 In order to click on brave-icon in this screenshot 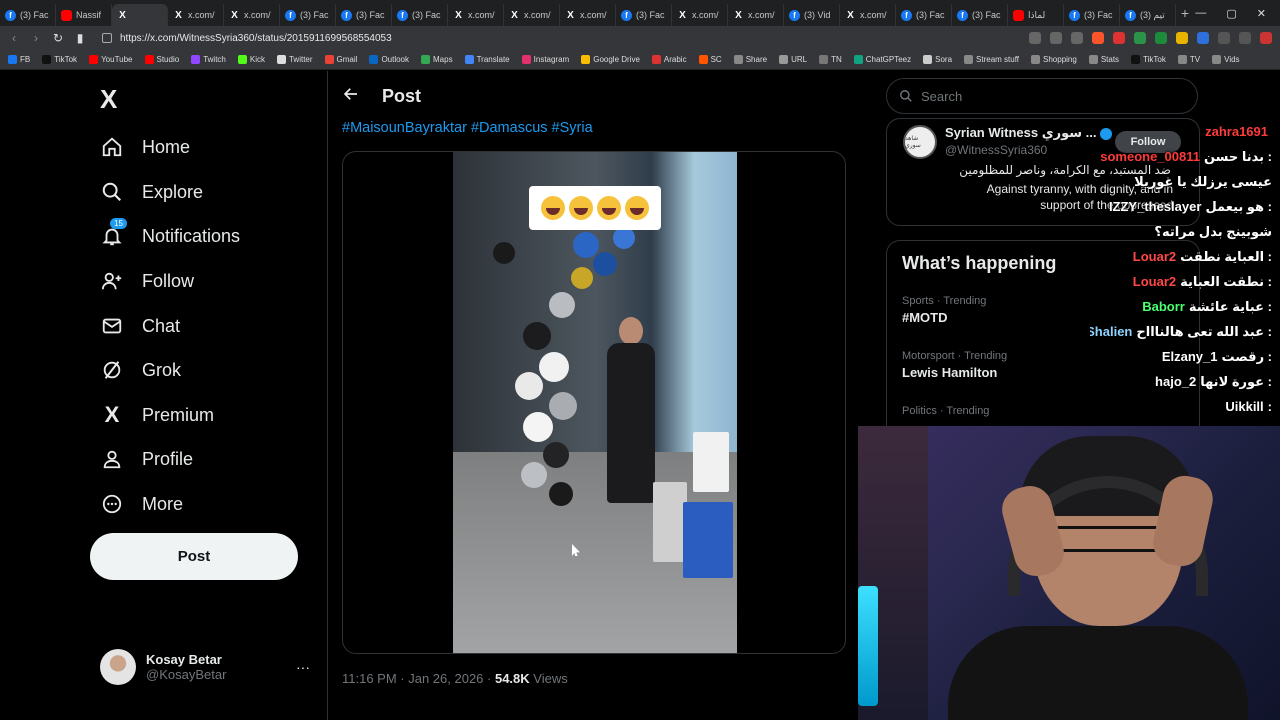, I will do `click(1098, 38)`.